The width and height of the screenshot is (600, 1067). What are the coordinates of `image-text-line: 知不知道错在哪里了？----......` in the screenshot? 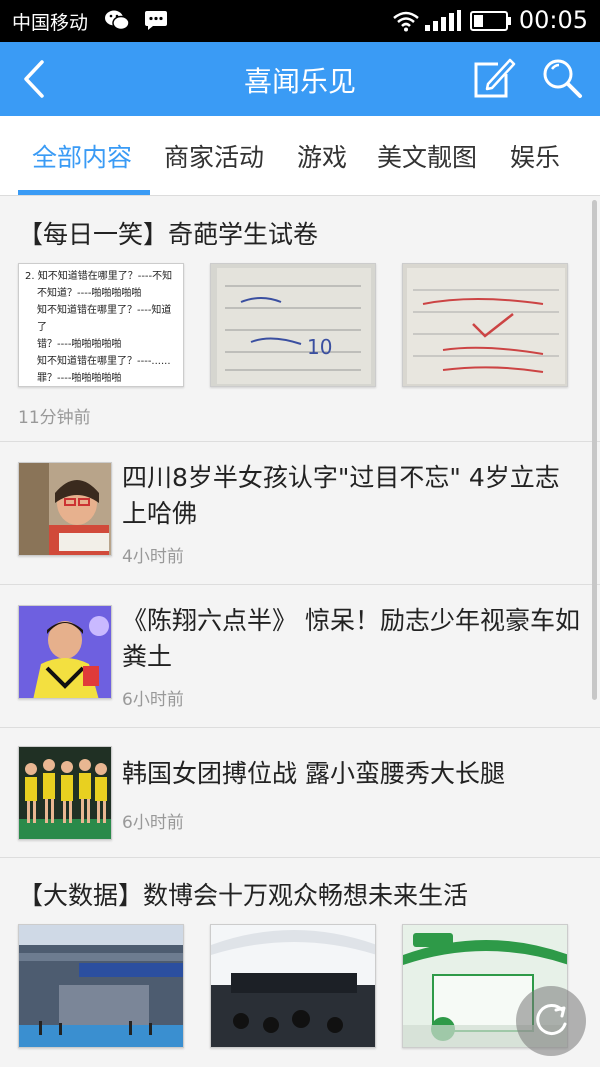 It's located at (104, 361).